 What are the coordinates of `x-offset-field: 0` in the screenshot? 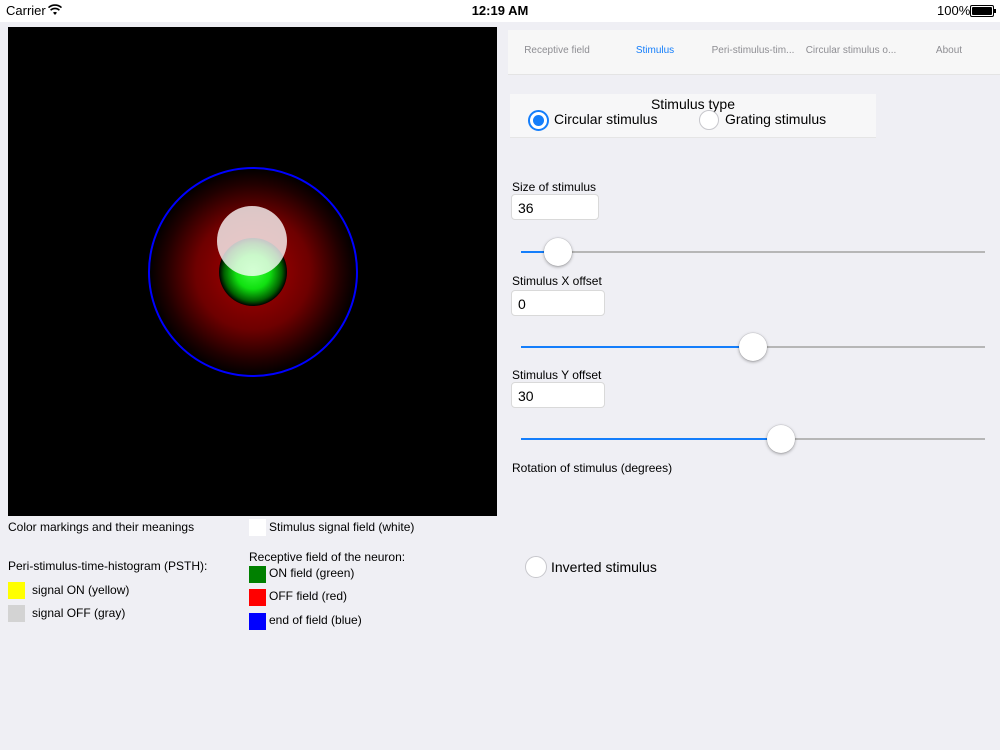 It's located at (558, 303).